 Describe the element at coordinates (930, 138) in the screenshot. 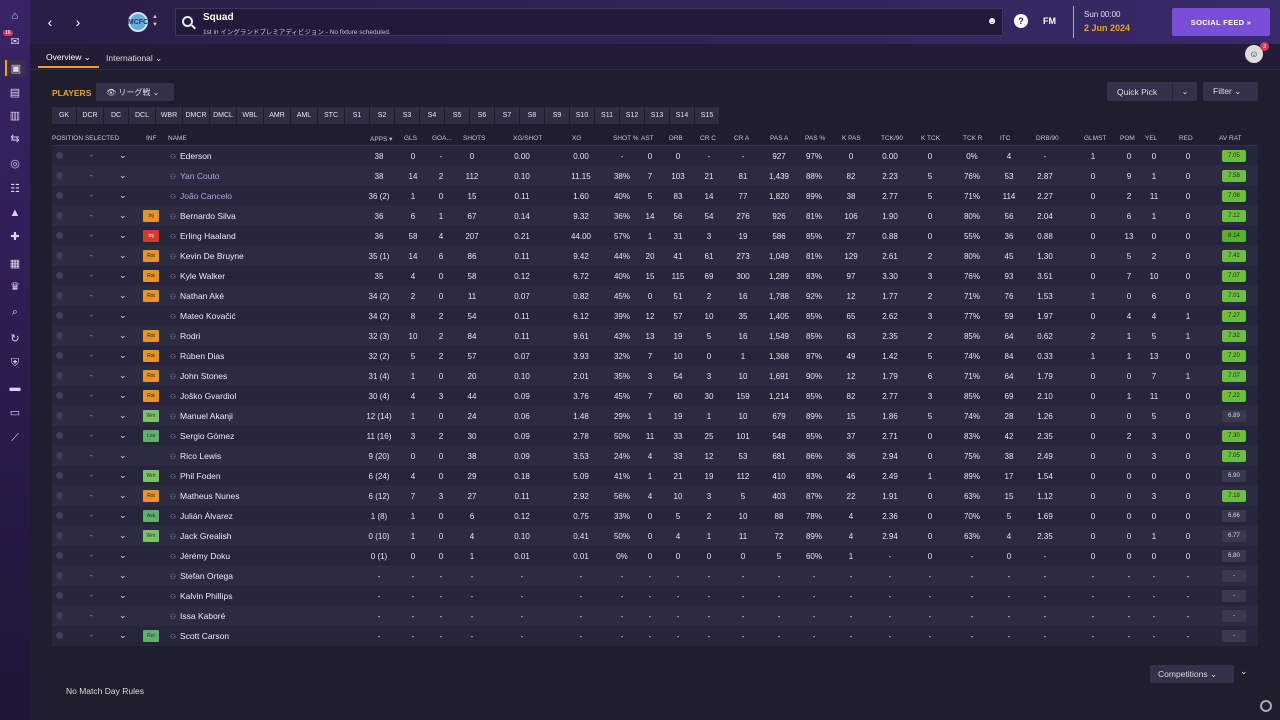

I see `header-k-tck: K TCK` at that location.